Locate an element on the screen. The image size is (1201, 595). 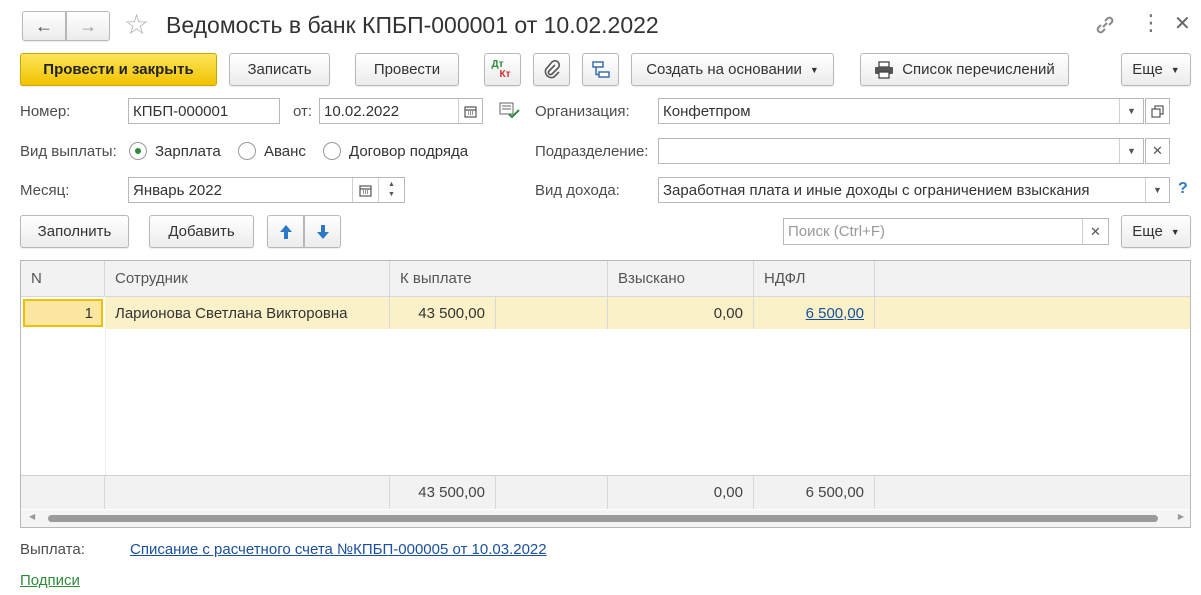
date-label: от: is located at coordinates (303, 111).